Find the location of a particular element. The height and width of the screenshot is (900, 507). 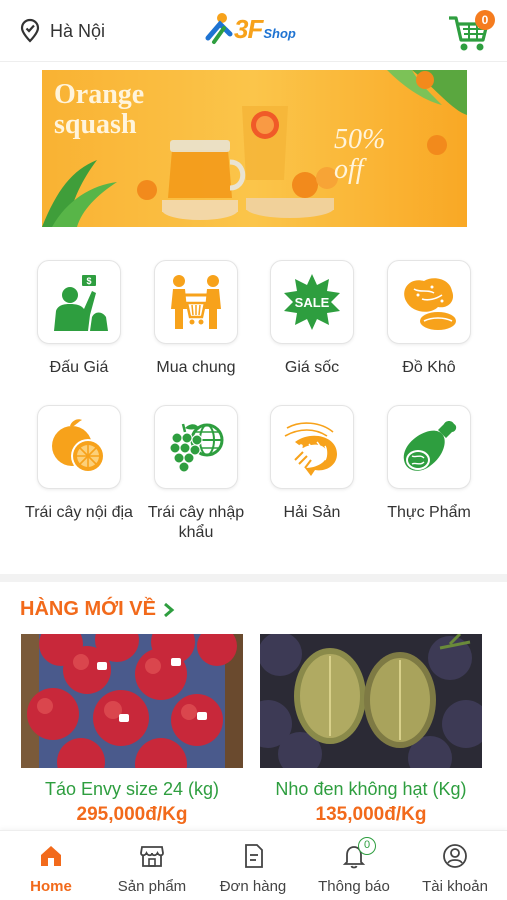

product-name: Nho đen không hạt (Kg) is located at coordinates (371, 789).